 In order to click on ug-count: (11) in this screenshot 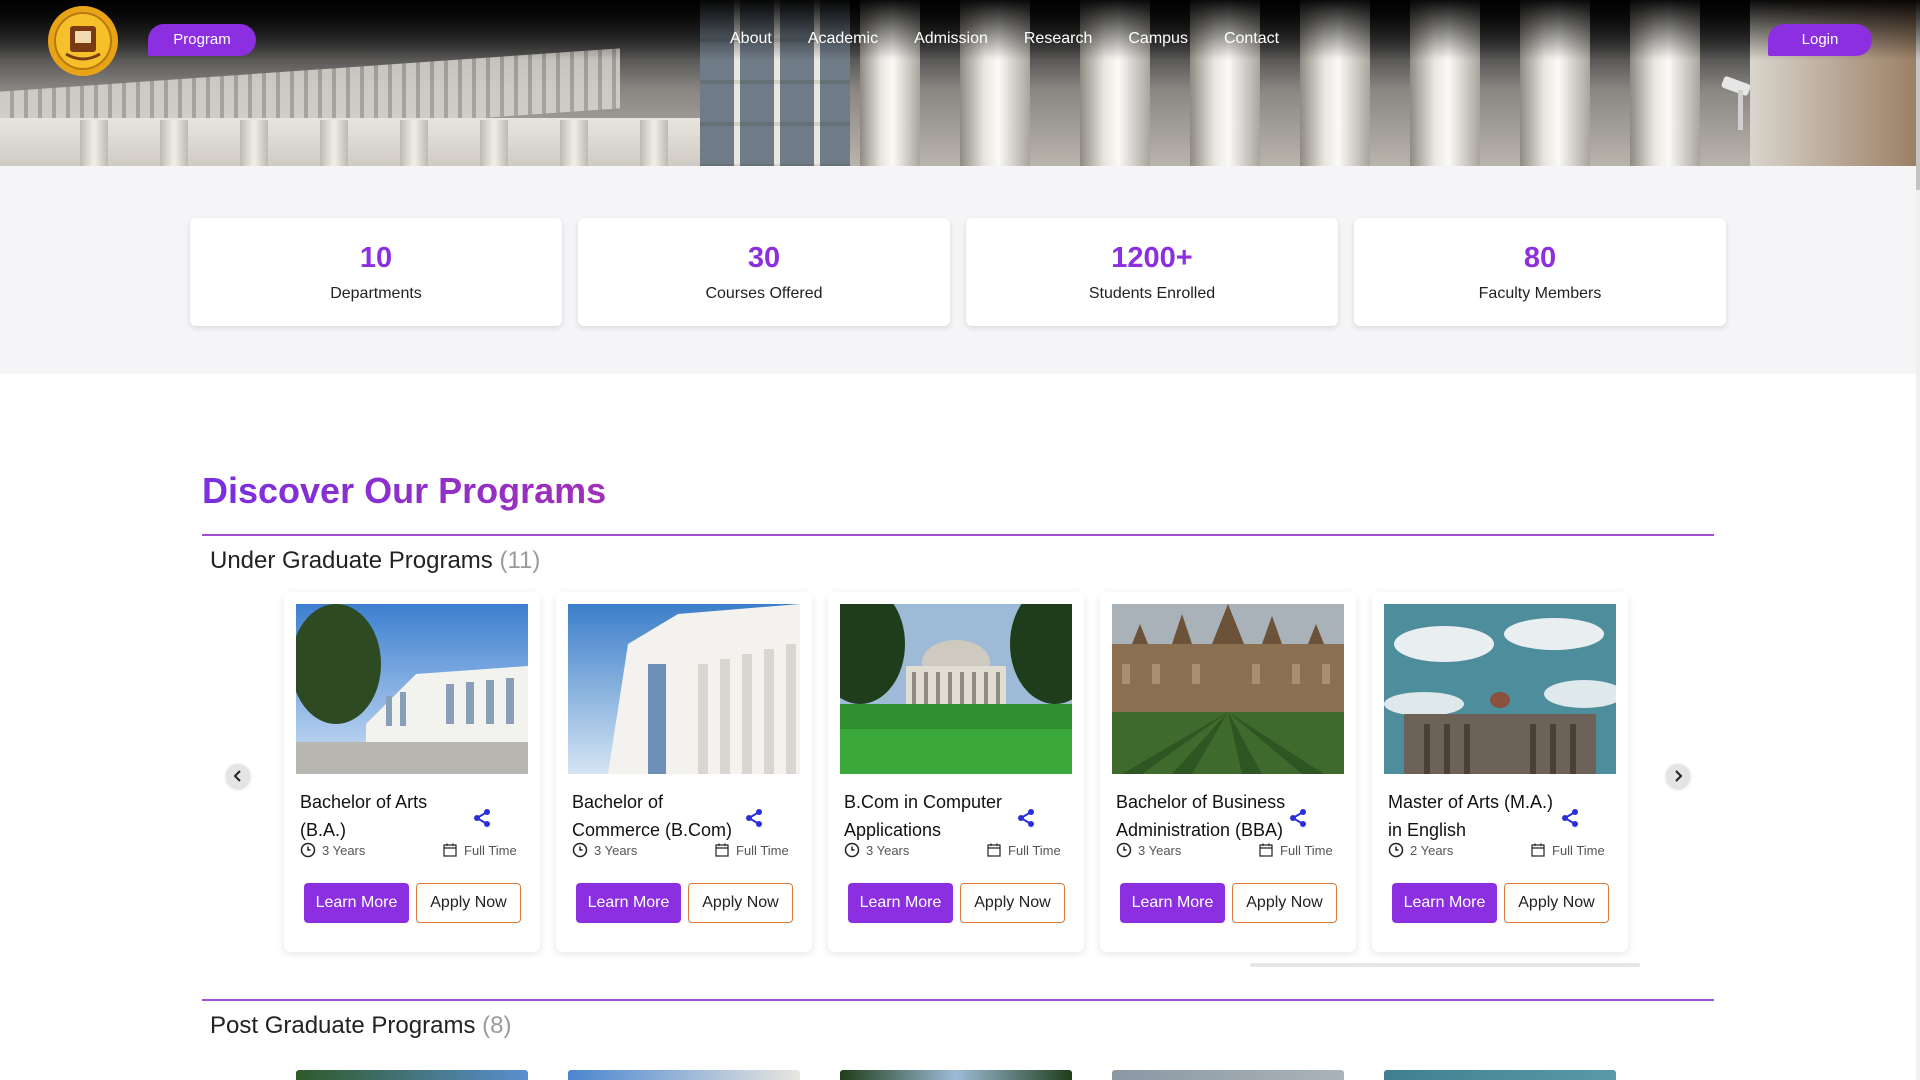, I will do `click(520, 560)`.